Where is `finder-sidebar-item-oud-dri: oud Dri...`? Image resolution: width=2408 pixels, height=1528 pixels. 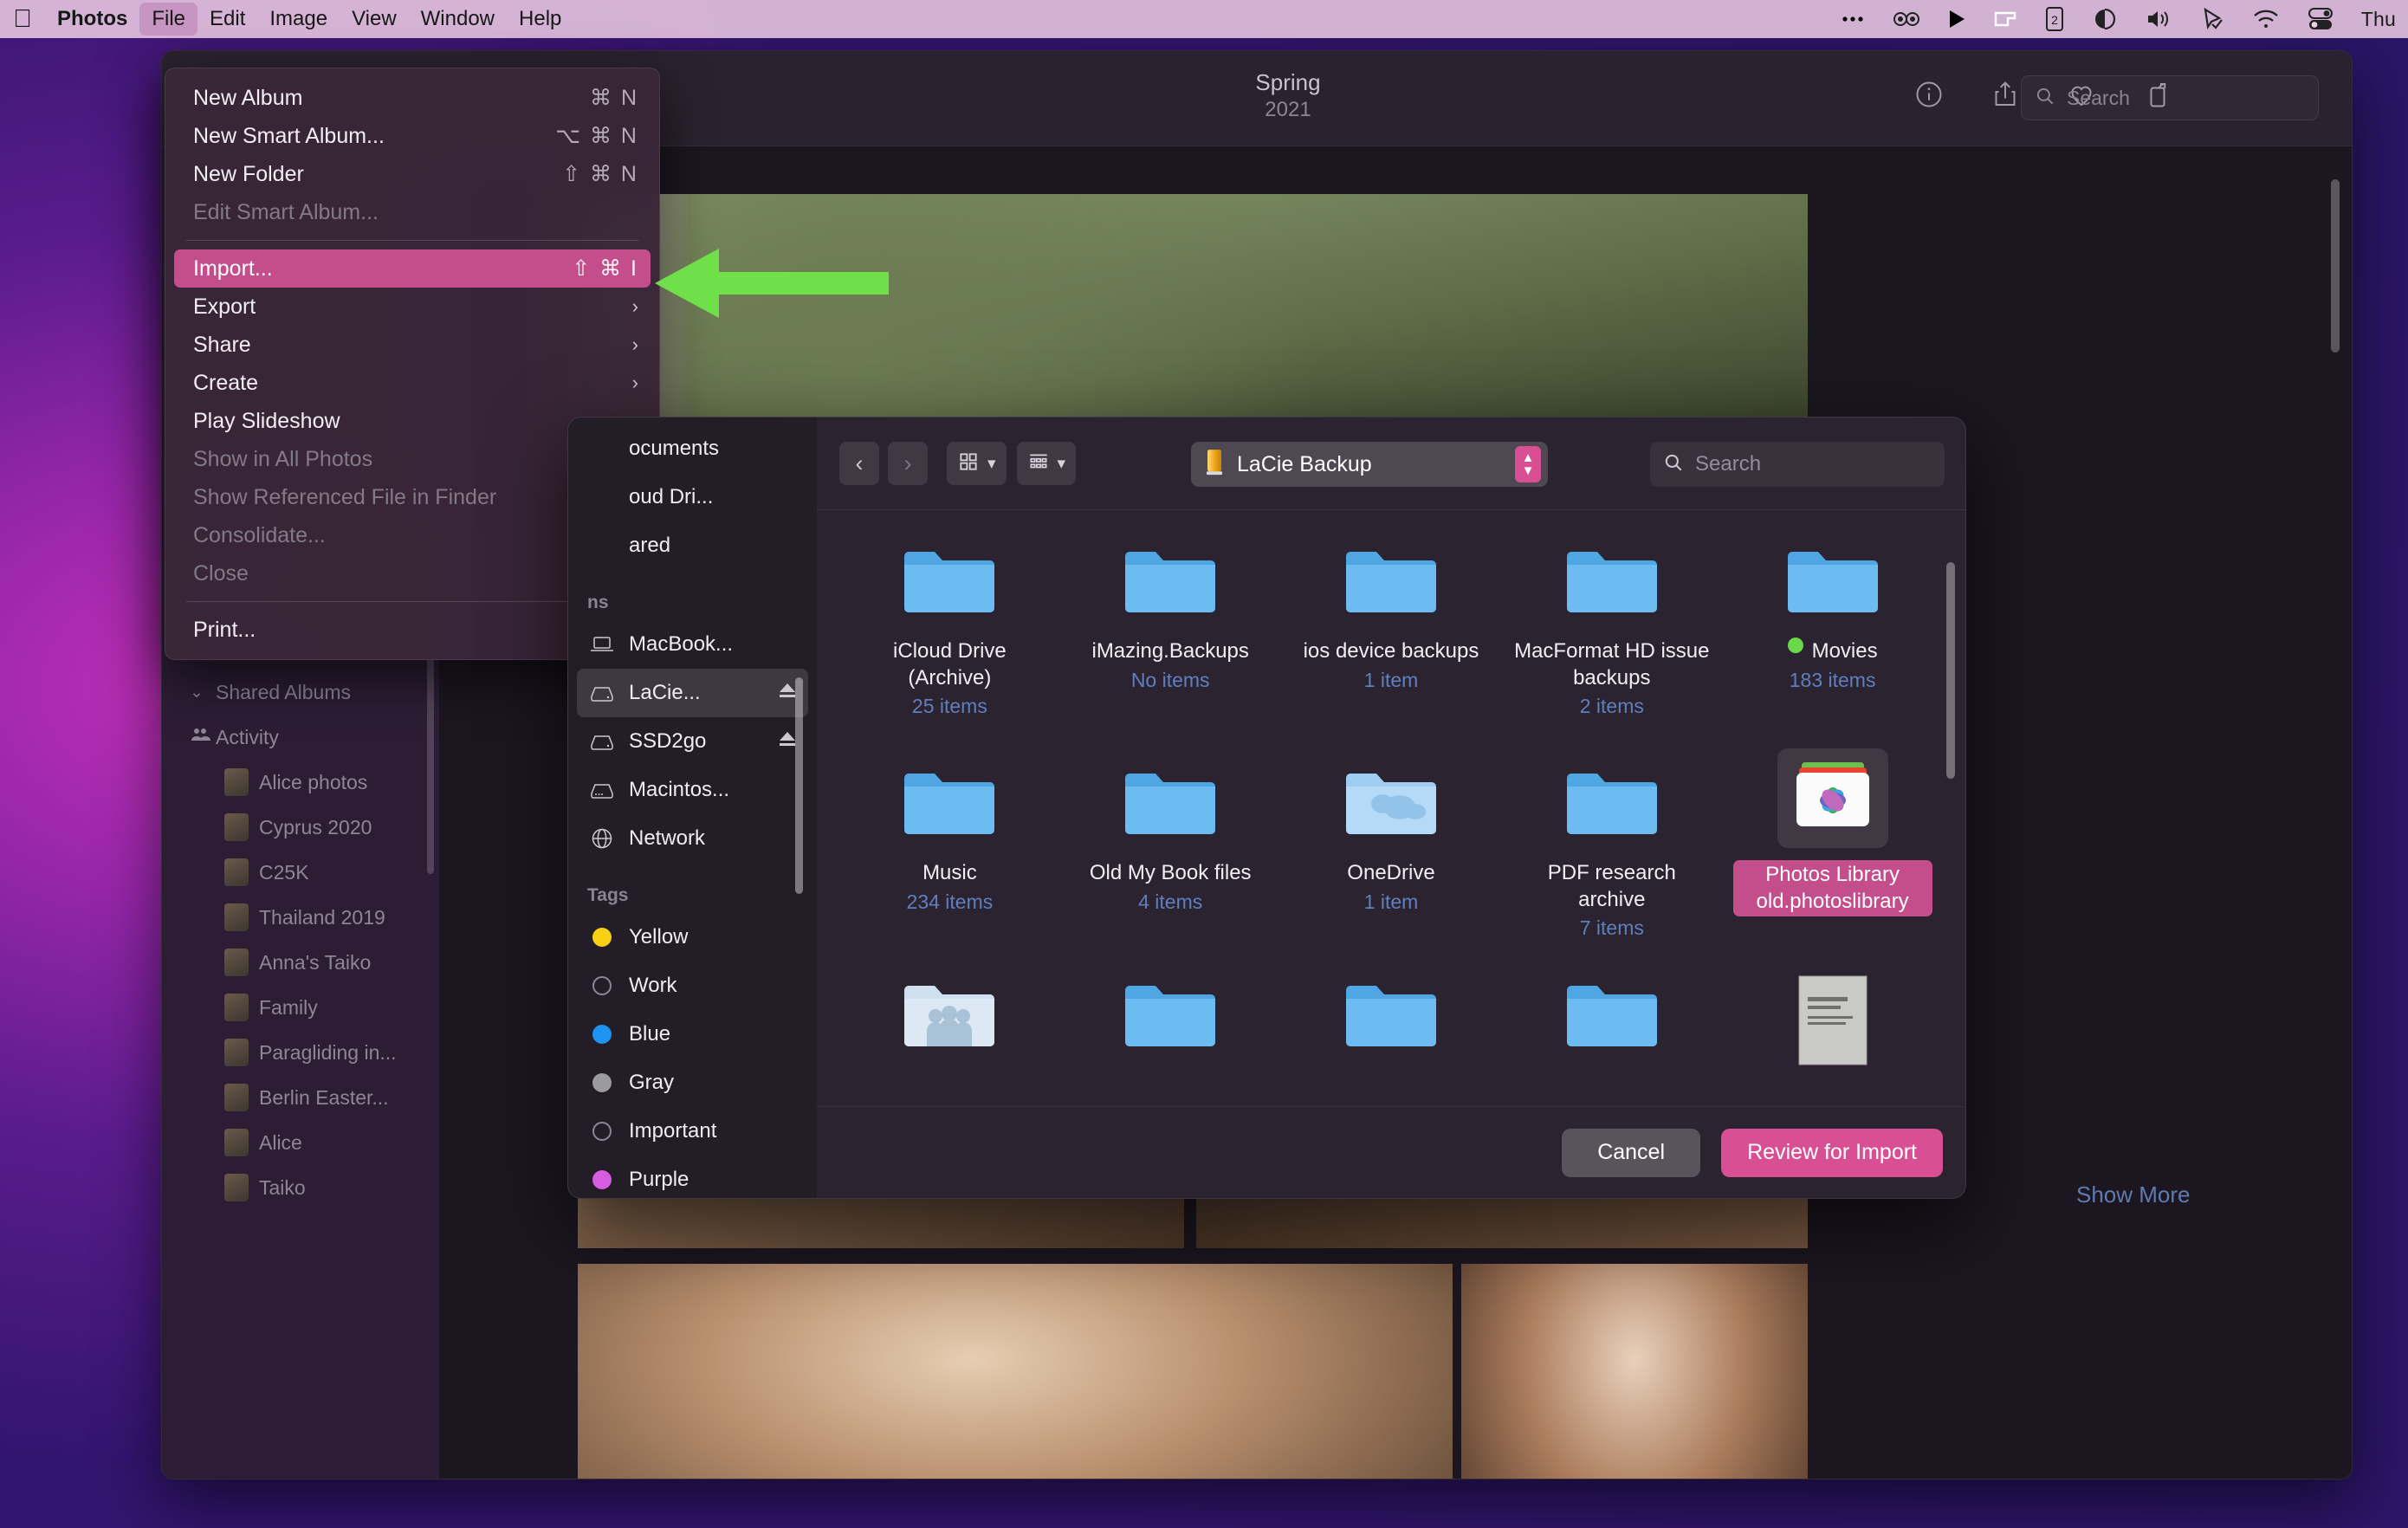 finder-sidebar-item-oud-dri: oud Dri... is located at coordinates (692, 497).